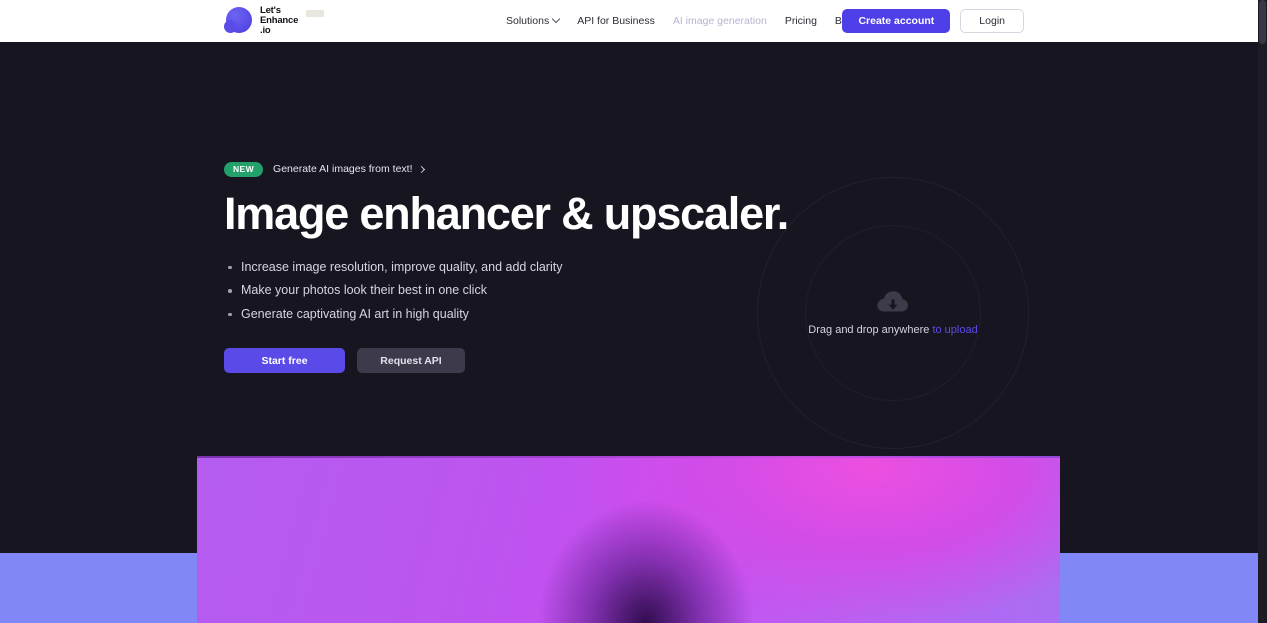 Image resolution: width=1267 pixels, height=623 pixels. What do you see at coordinates (954, 330) in the screenshot?
I see `upload-link: to upload` at bounding box center [954, 330].